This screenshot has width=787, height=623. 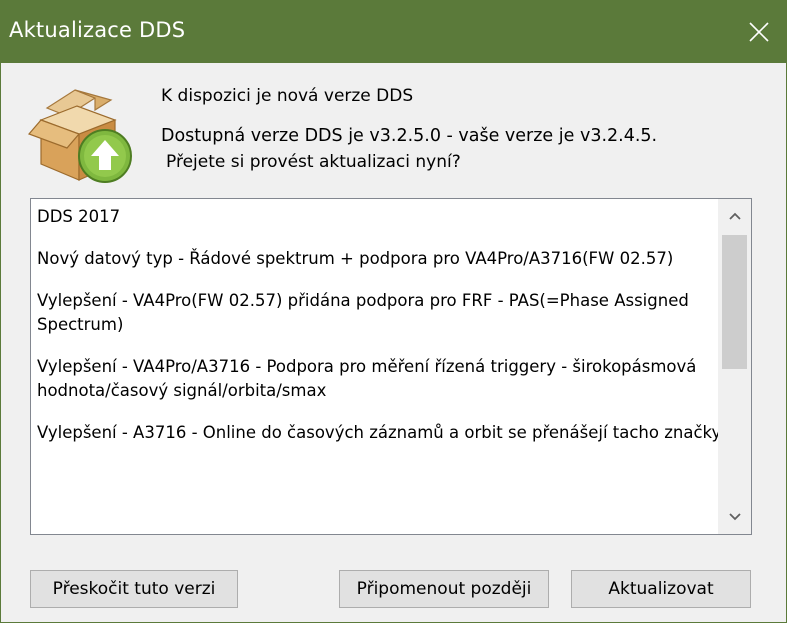 I want to click on remind-later-button: Připomenout později, so click(x=444, y=589).